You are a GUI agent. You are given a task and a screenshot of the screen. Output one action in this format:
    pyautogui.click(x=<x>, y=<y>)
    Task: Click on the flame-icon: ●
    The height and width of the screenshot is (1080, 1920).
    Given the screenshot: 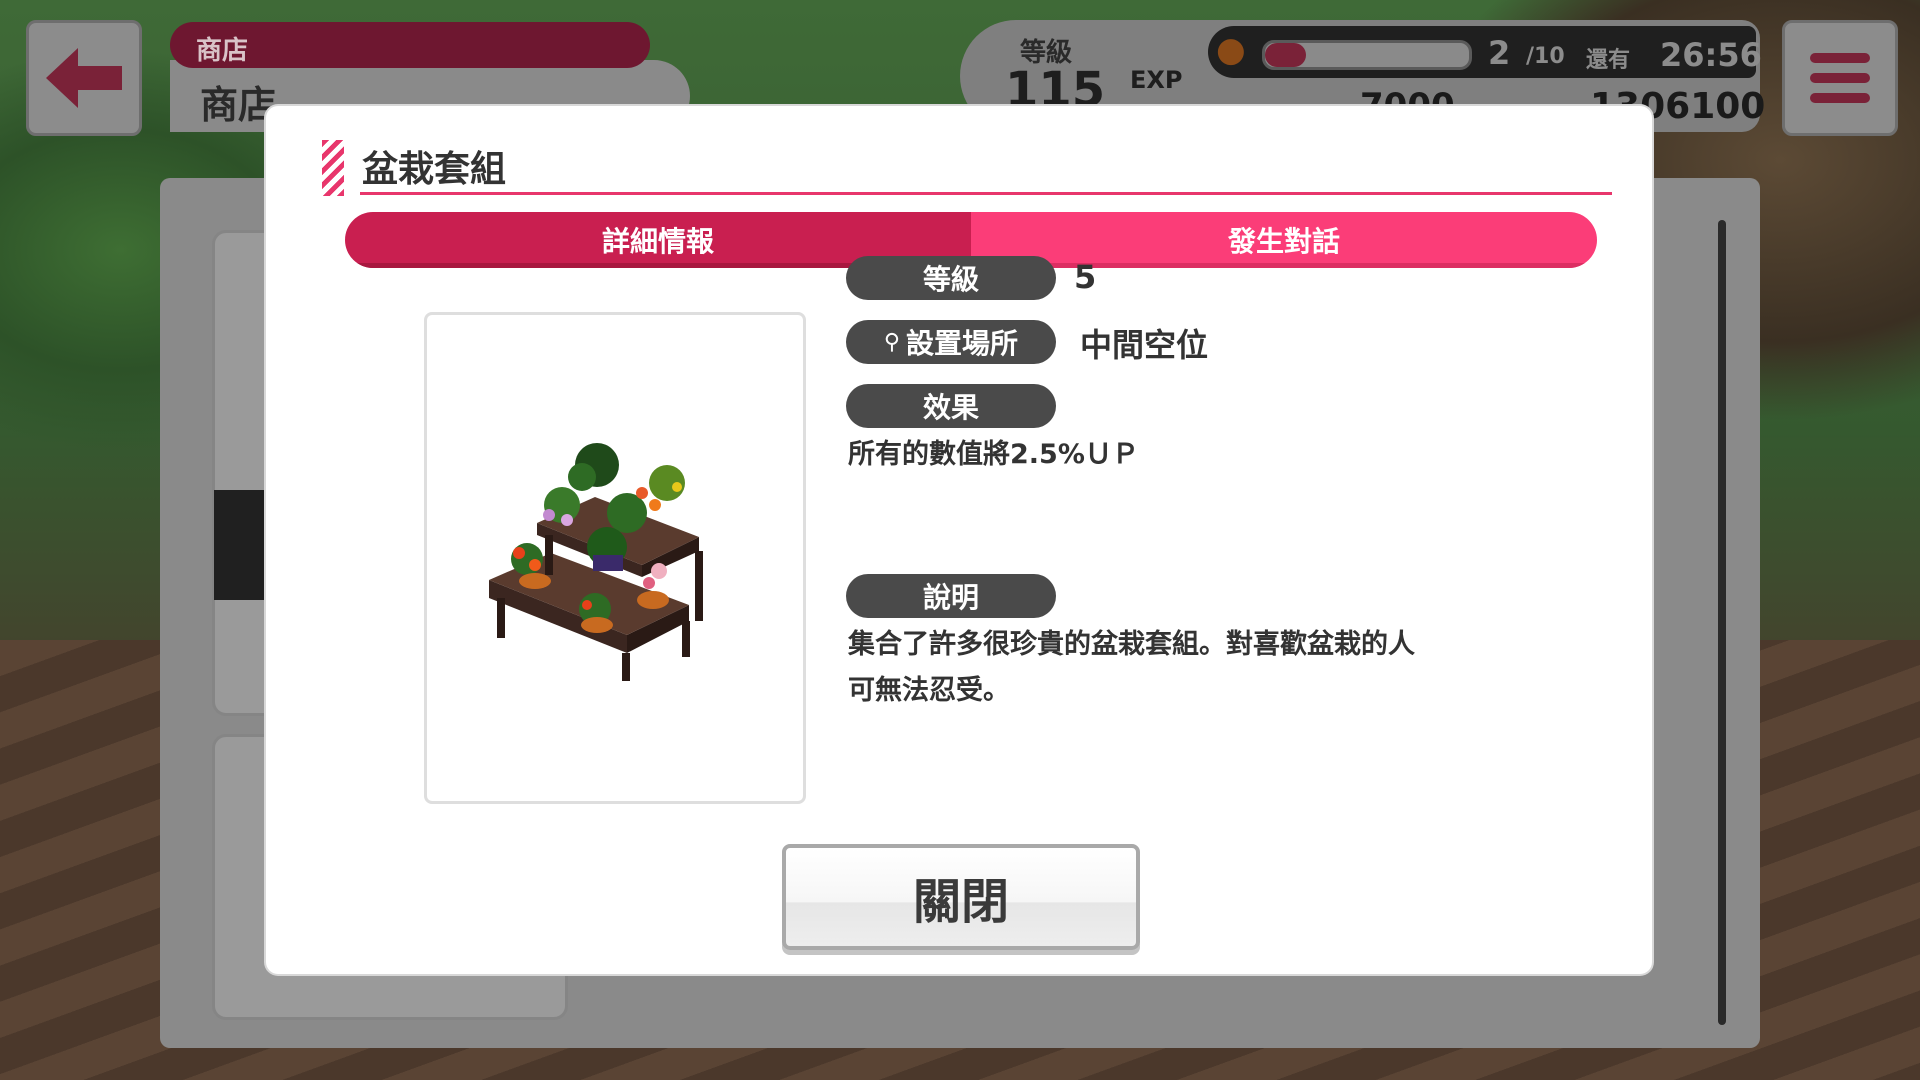 What is the action you would take?
    pyautogui.click(x=1231, y=50)
    